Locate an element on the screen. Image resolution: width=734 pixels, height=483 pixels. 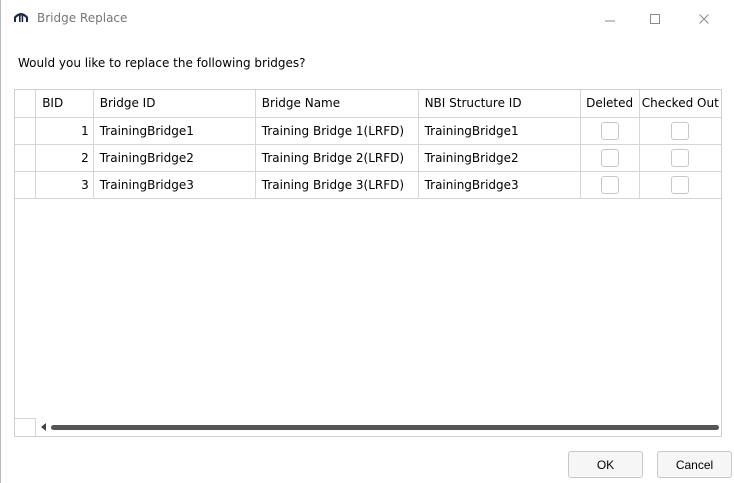
cancel-button: Cancel is located at coordinates (694, 464).